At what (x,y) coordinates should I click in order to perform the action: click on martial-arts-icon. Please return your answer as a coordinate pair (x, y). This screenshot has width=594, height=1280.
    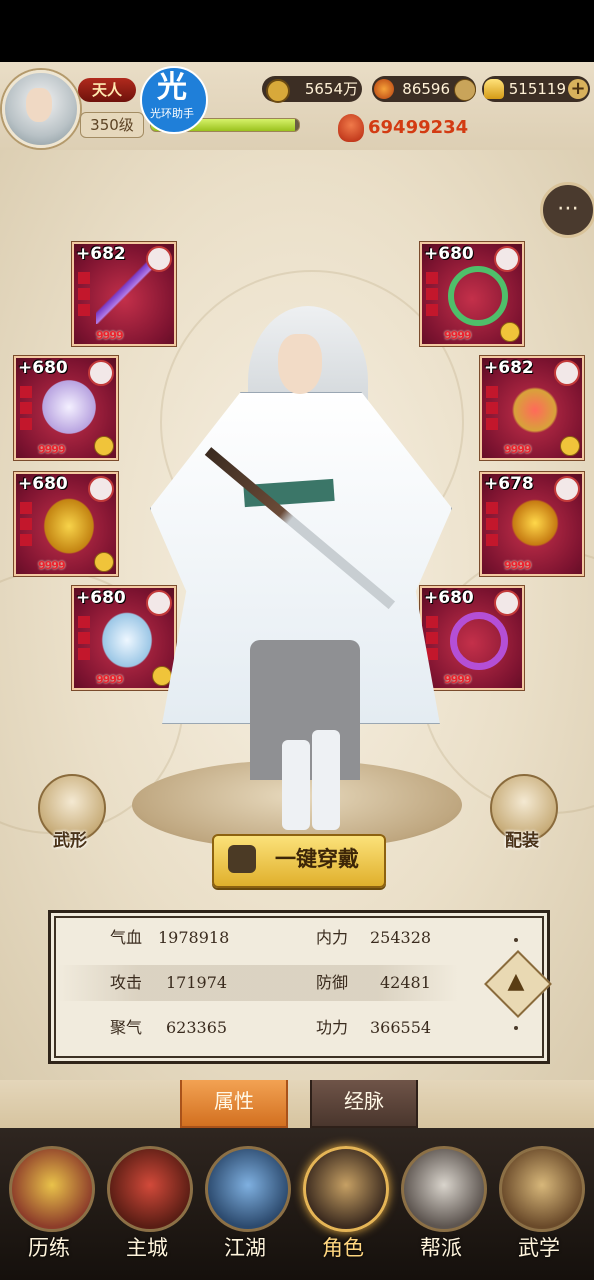
    Looking at the image, I should click on (542, 1189).